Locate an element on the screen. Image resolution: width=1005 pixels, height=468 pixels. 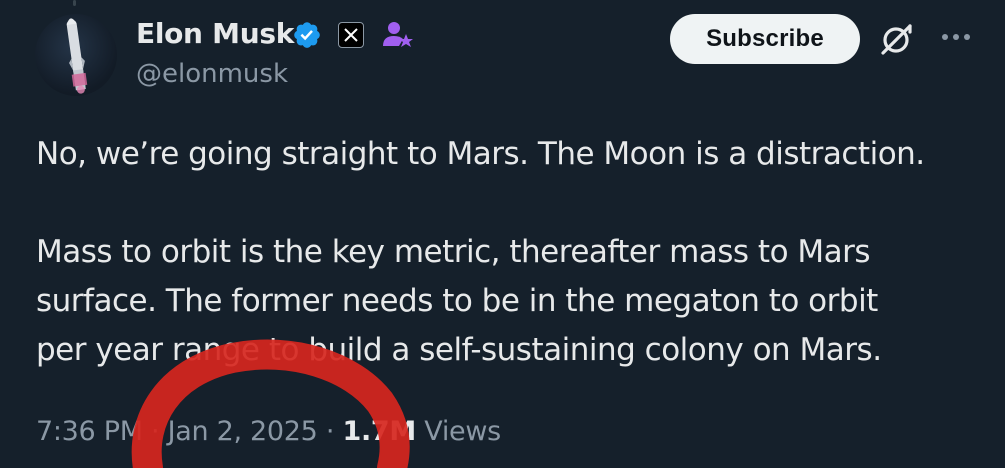
tweet-date: Jan 2, 2025 is located at coordinates (243, 431).